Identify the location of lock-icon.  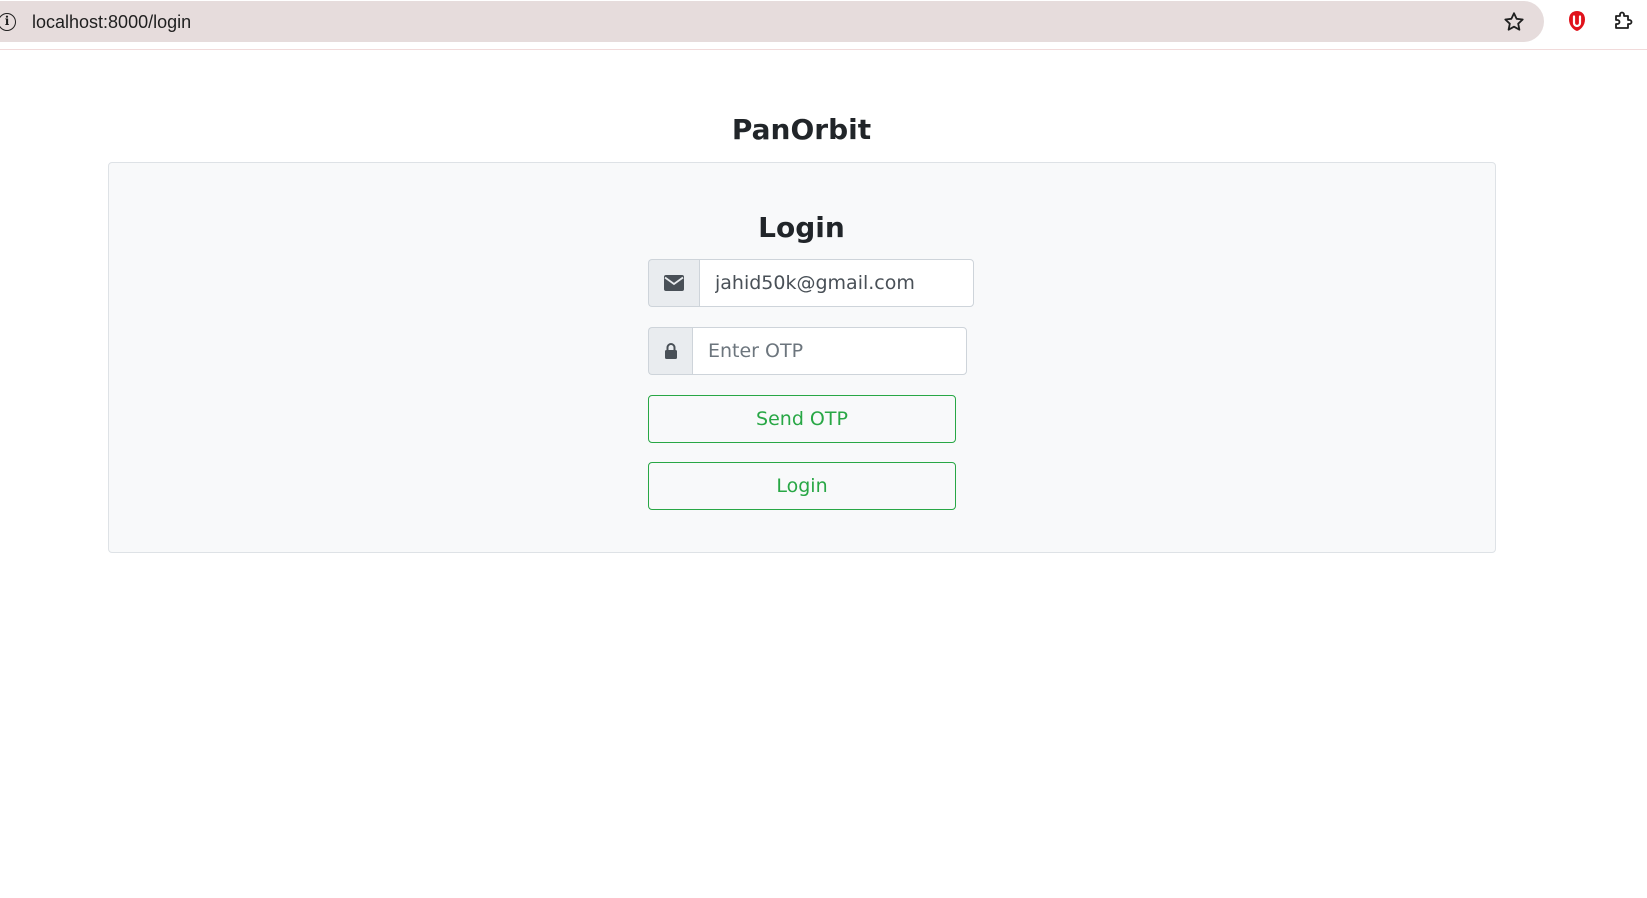
(670, 351).